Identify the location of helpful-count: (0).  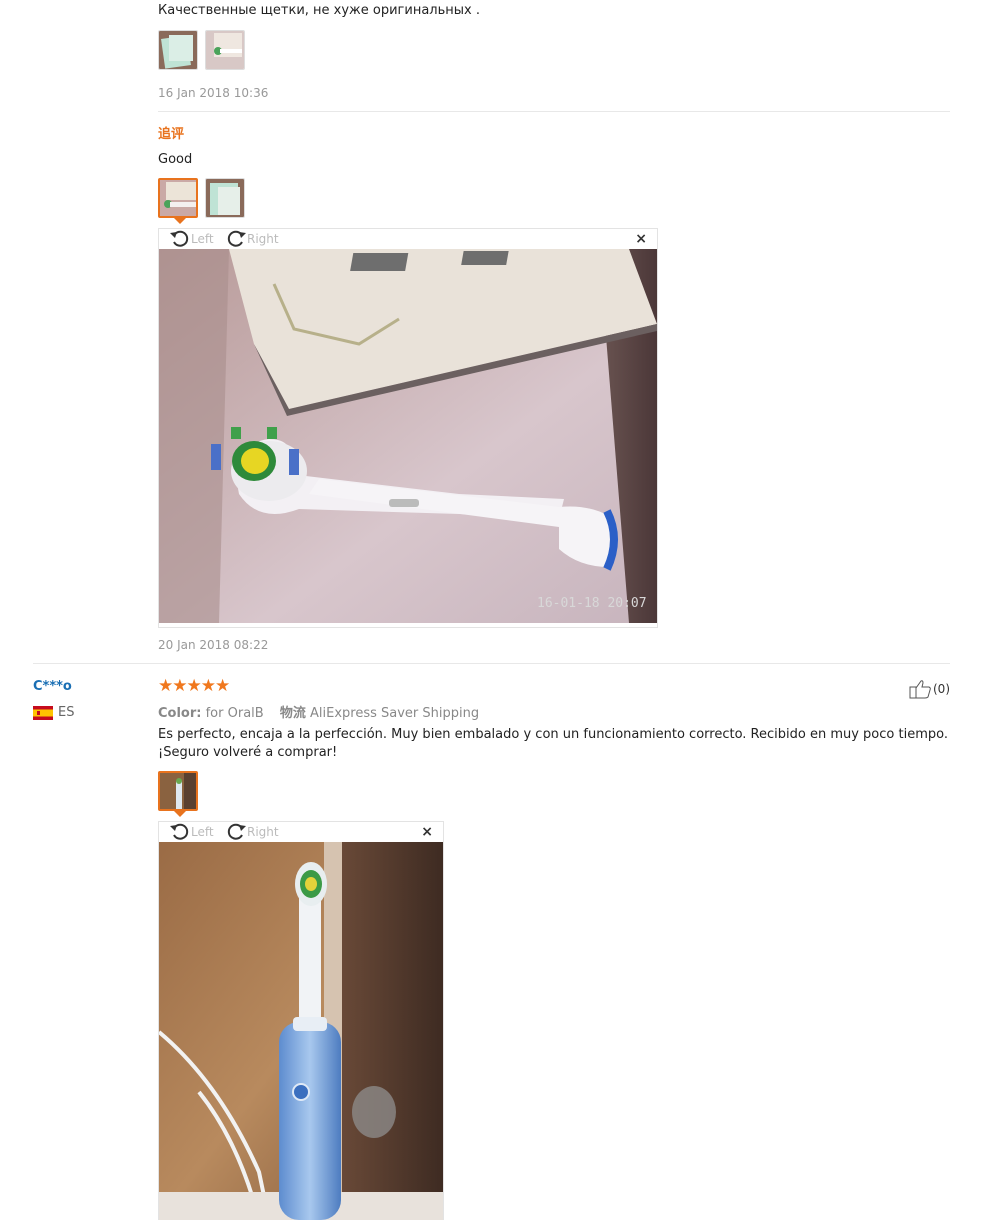
(941, 689).